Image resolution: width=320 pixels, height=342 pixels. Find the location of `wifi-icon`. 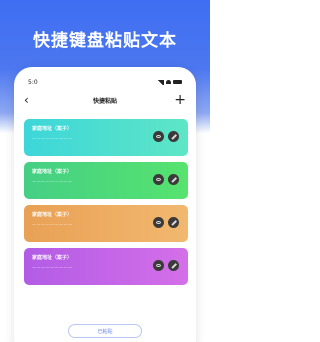

wifi-icon is located at coordinates (168, 82).